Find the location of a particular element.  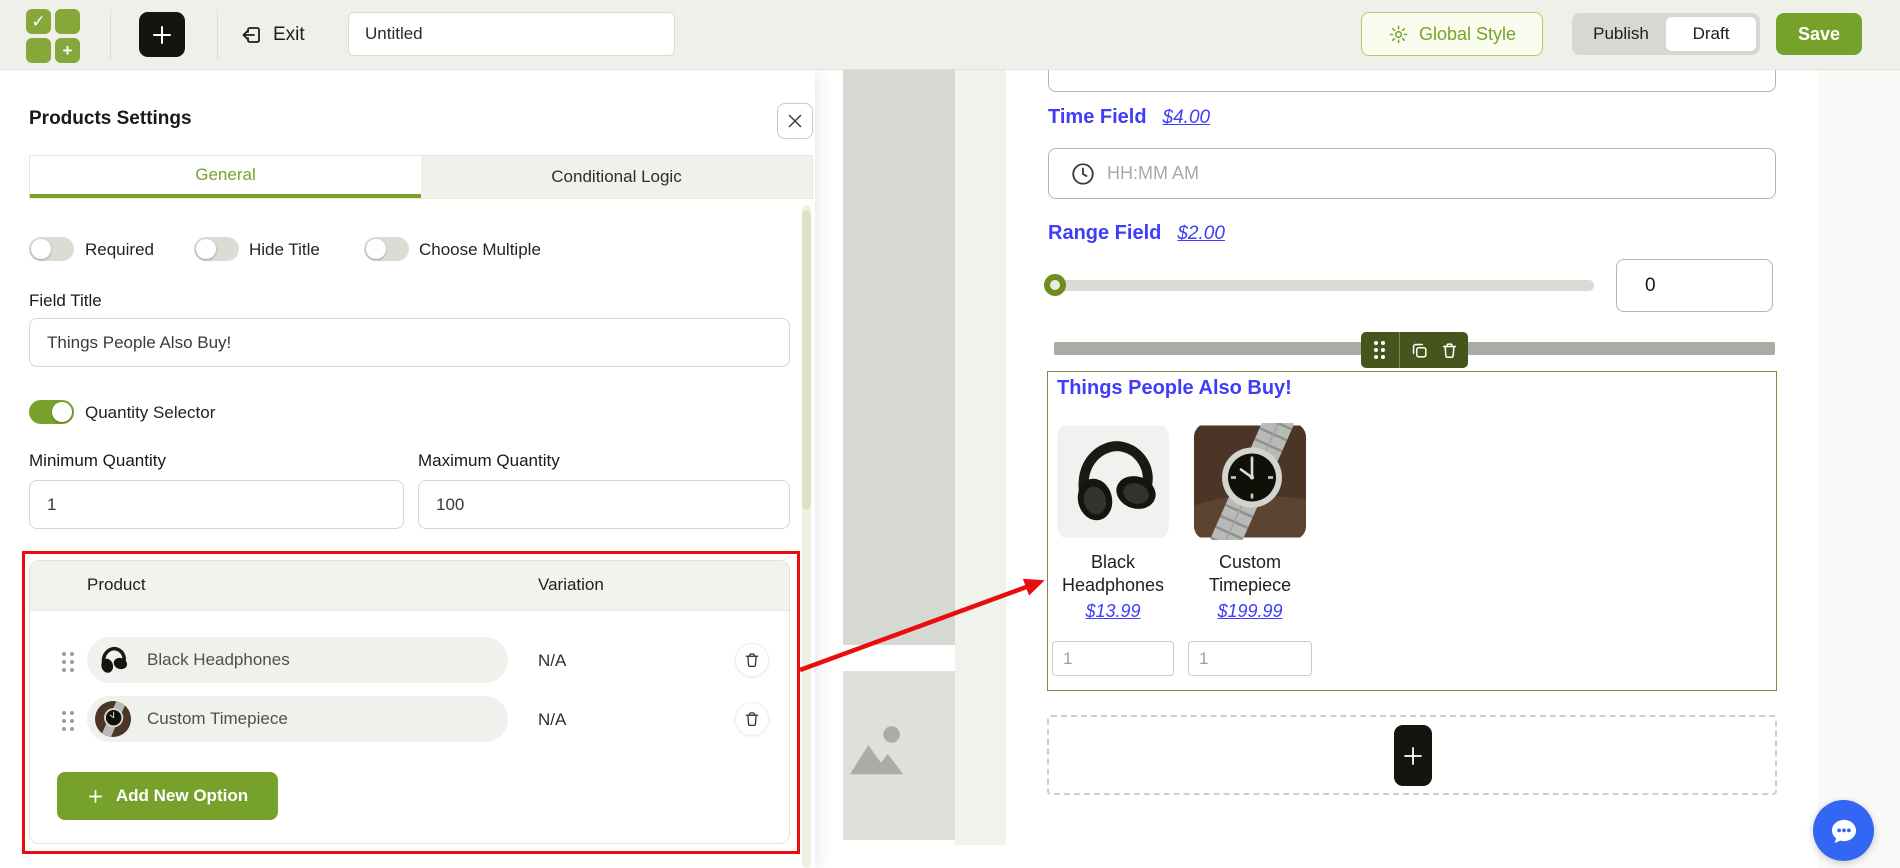

table-row-product: Black Headphones is located at coordinates (297, 660).